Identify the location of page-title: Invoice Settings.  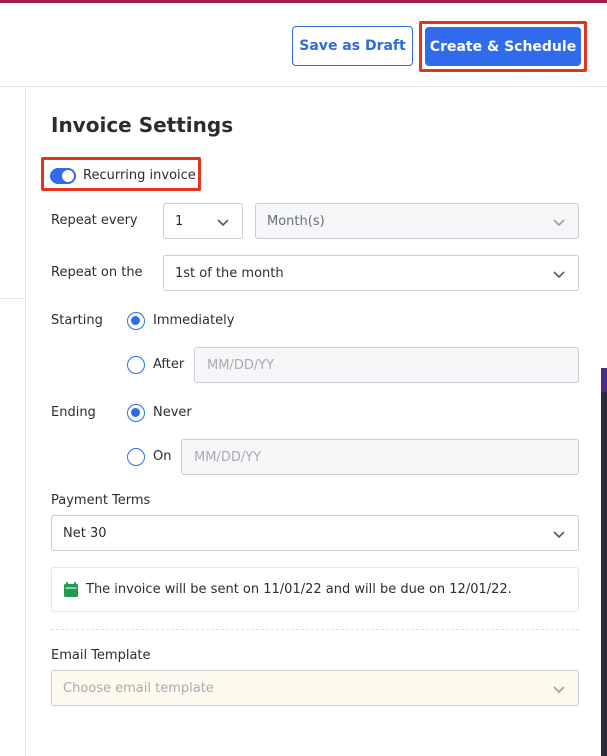
(142, 125).